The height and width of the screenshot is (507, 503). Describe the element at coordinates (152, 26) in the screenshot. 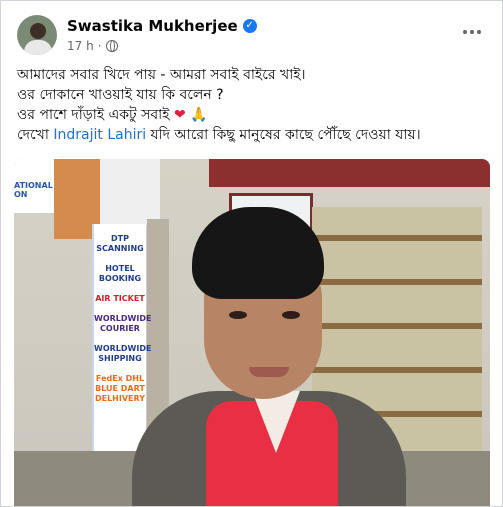

I see `author-name: Swastika Mukherjee` at that location.